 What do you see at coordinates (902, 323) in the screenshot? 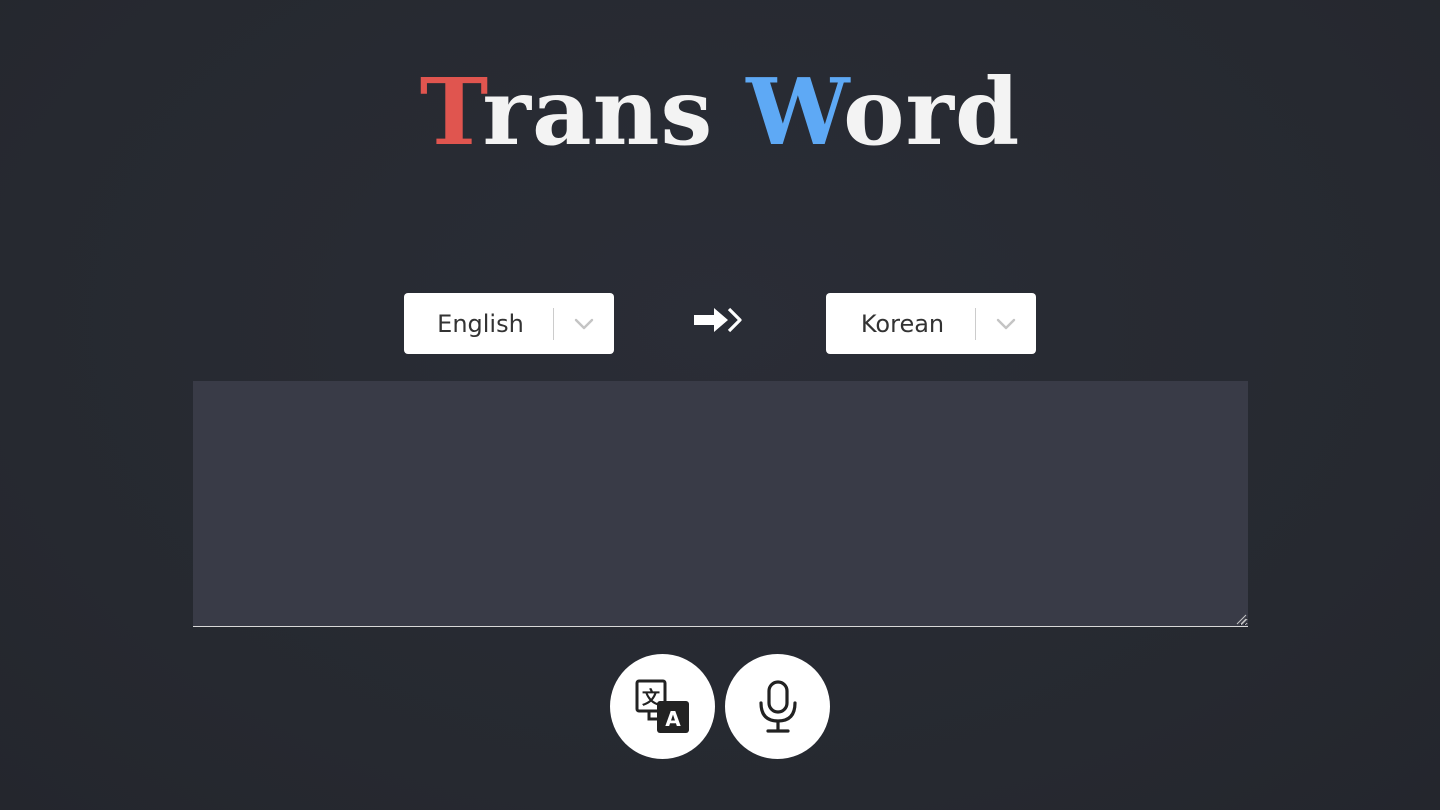
I see `target-language-value: Korean` at bounding box center [902, 323].